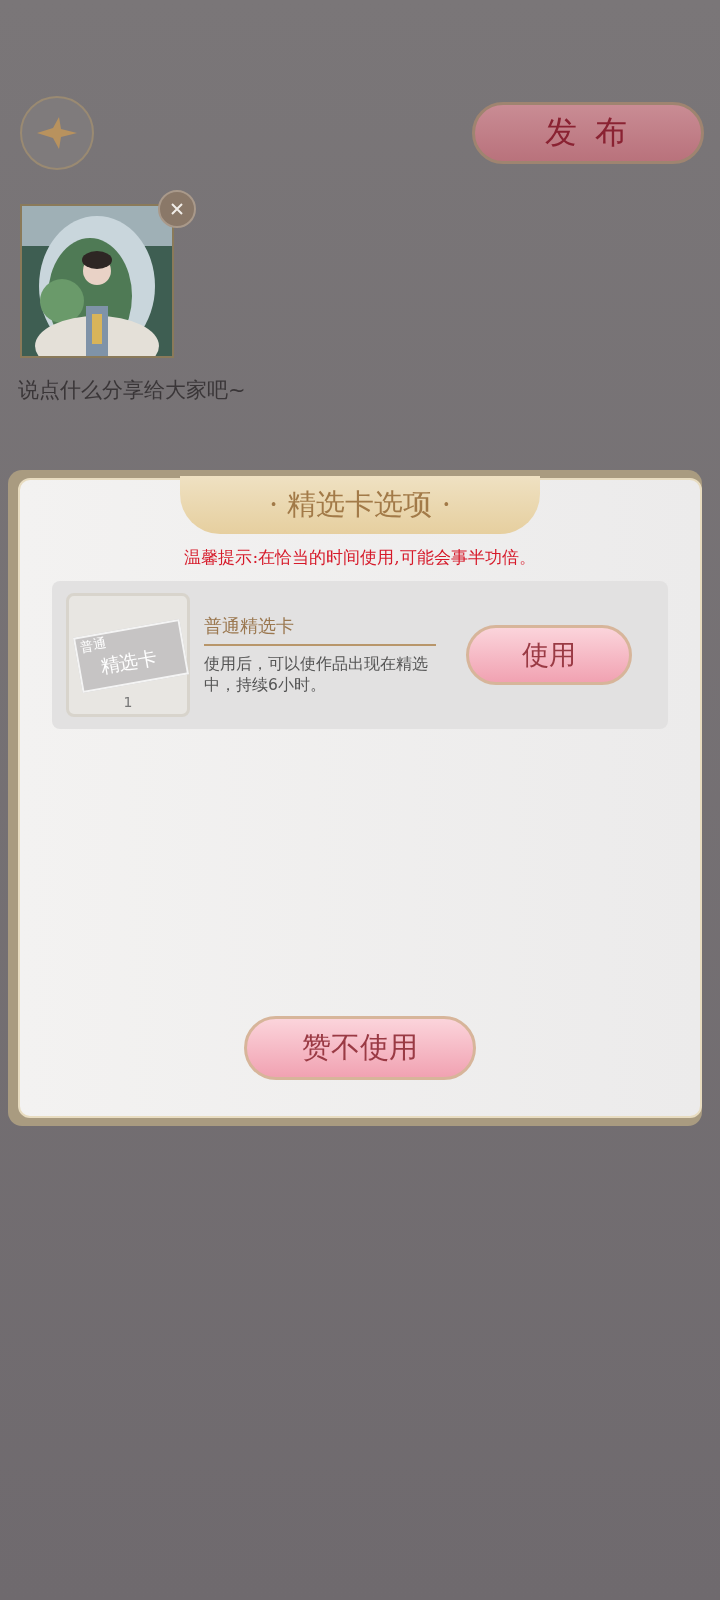  Describe the element at coordinates (320, 630) in the screenshot. I see `card-name: 普通精选卡` at that location.